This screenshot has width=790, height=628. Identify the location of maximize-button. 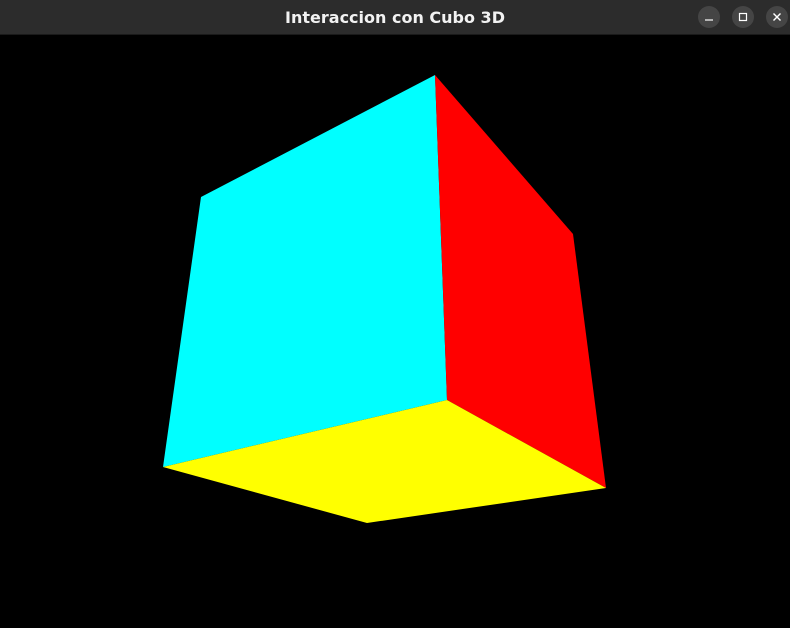
(743, 17).